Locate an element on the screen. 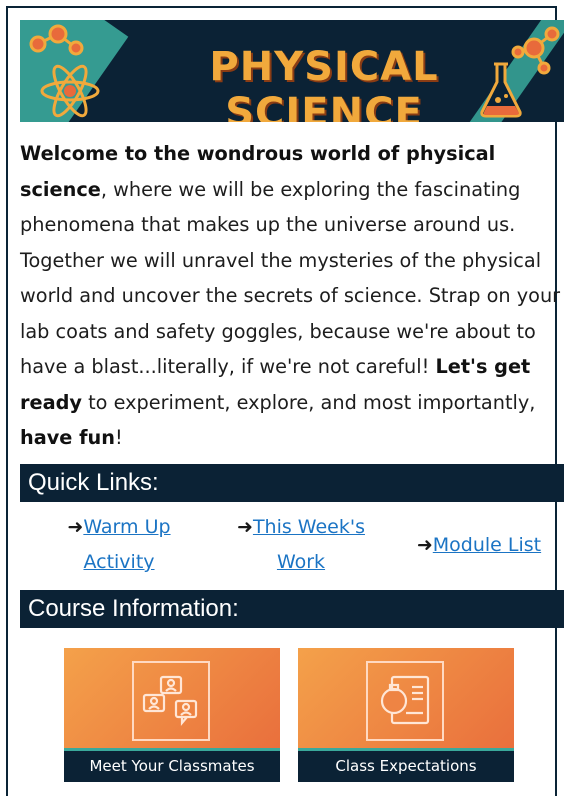  quick-link-warm-up: ➜Warm Up Activity is located at coordinates (119, 545).